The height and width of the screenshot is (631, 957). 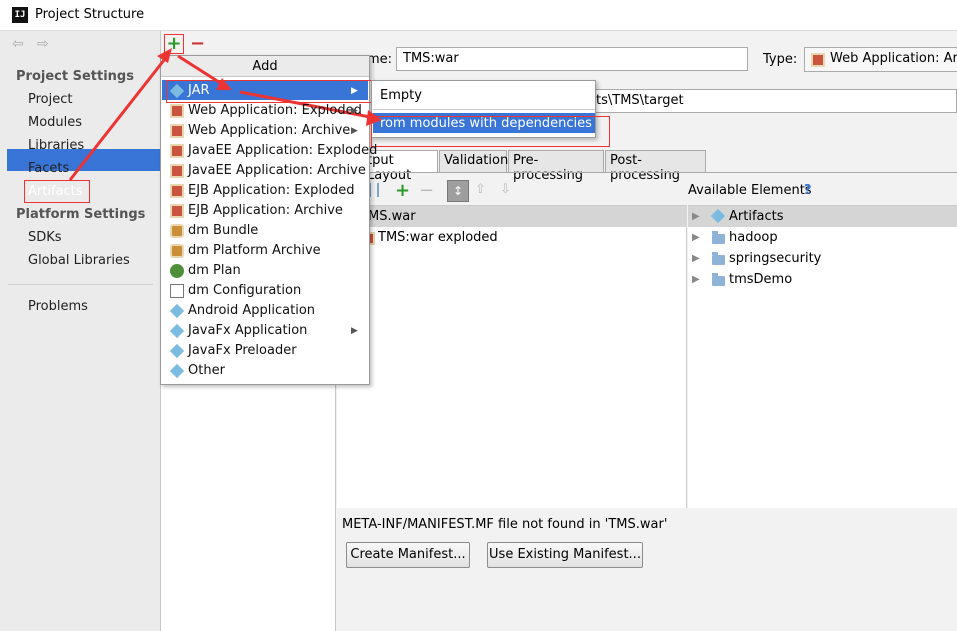 What do you see at coordinates (247, 330) in the screenshot?
I see `menu-item-javafx-application: JavaFx Application` at bounding box center [247, 330].